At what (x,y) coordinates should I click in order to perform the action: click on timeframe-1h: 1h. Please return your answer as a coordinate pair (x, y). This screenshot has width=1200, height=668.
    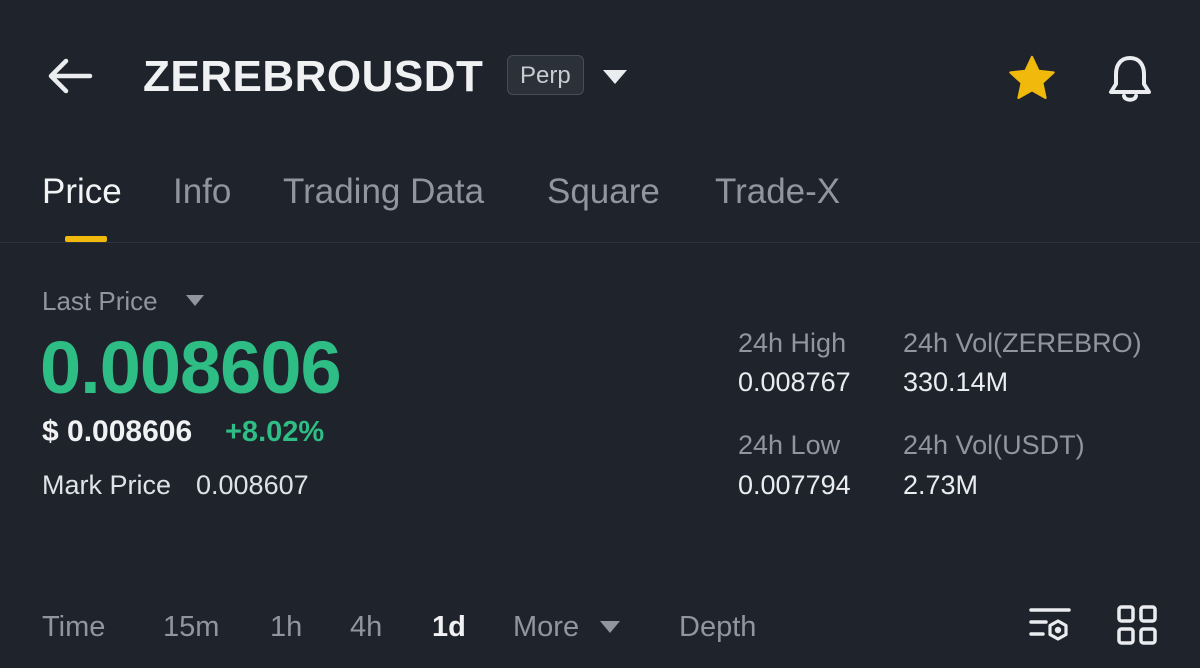
    Looking at the image, I should click on (286, 627).